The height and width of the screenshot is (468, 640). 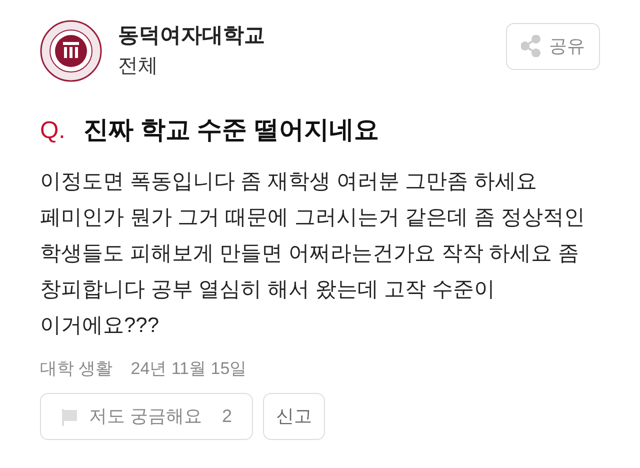 I want to click on school-name: 동덕여자대학교, so click(x=191, y=36).